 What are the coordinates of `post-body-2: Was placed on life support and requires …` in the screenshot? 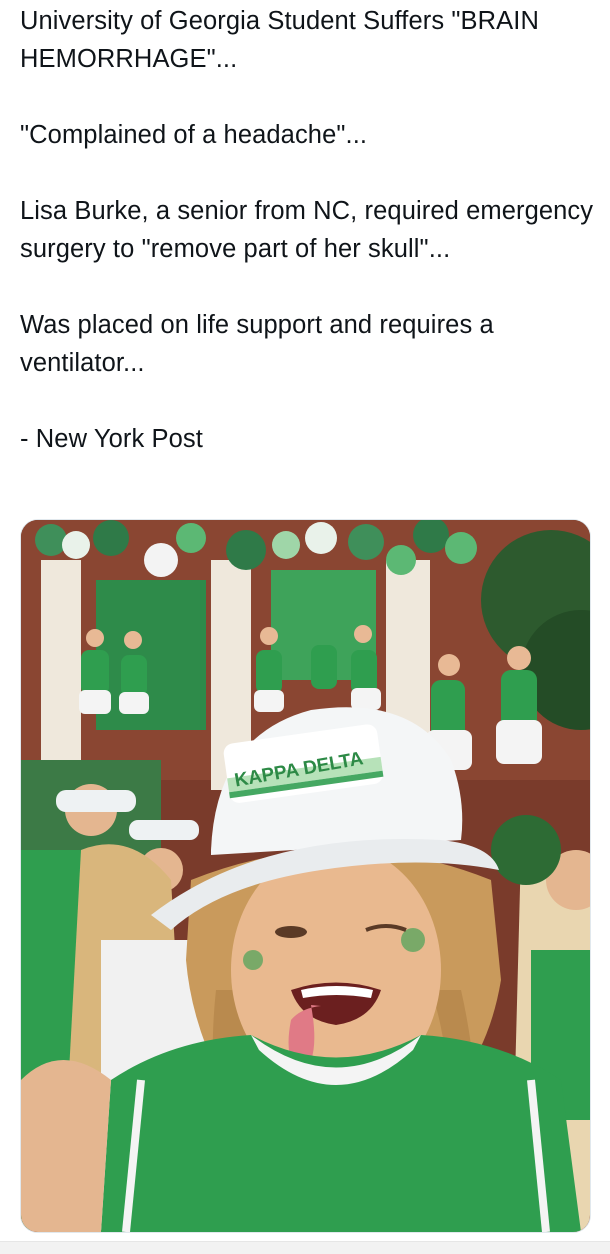 It's located at (257, 344).